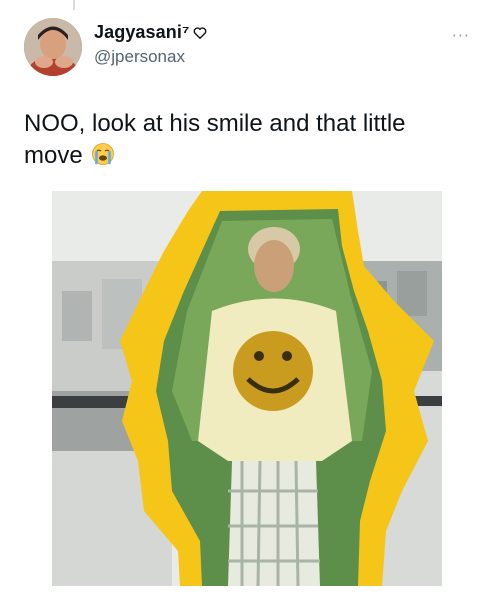  Describe the element at coordinates (103, 154) in the screenshot. I see `loudly-crying-face-icon` at that location.